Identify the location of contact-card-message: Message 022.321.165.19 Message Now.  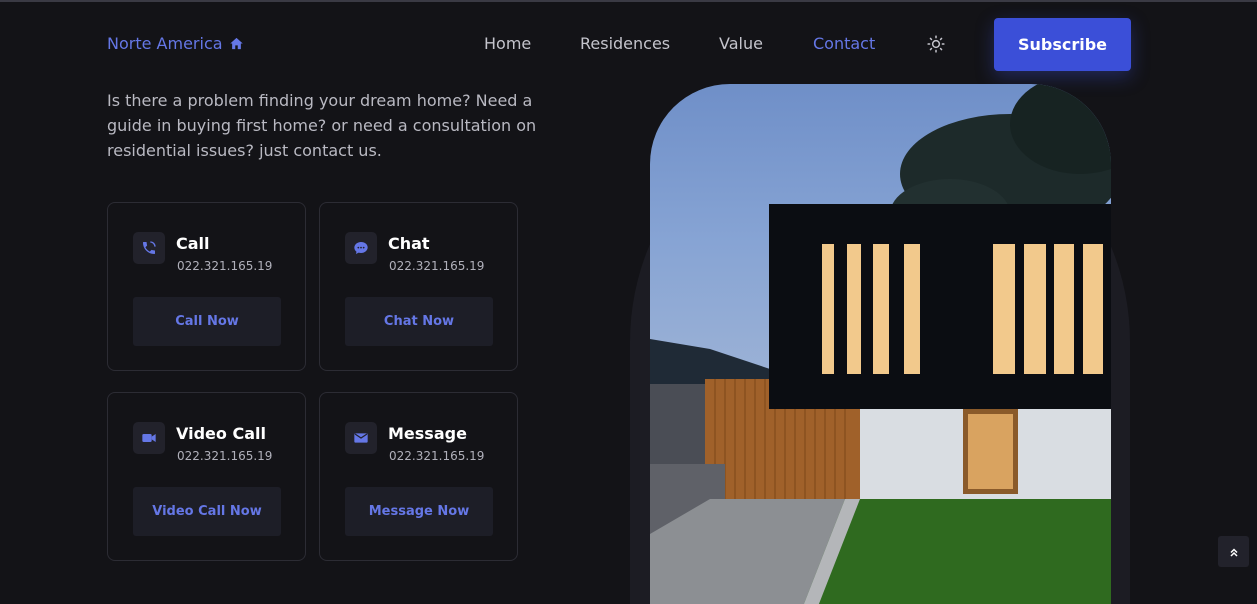
(418, 476).